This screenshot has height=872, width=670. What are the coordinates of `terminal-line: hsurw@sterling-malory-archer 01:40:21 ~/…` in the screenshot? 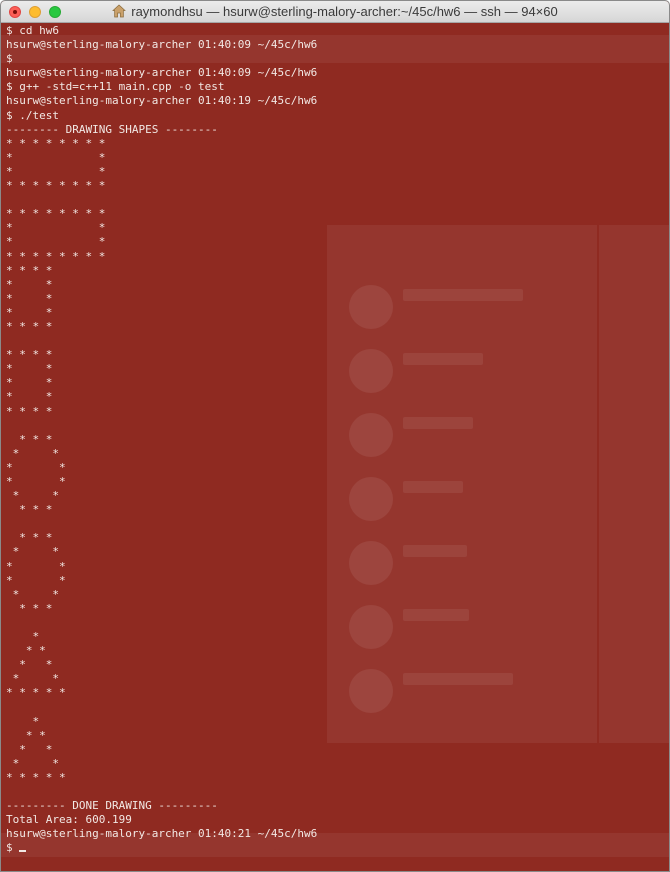 It's located at (162, 834).